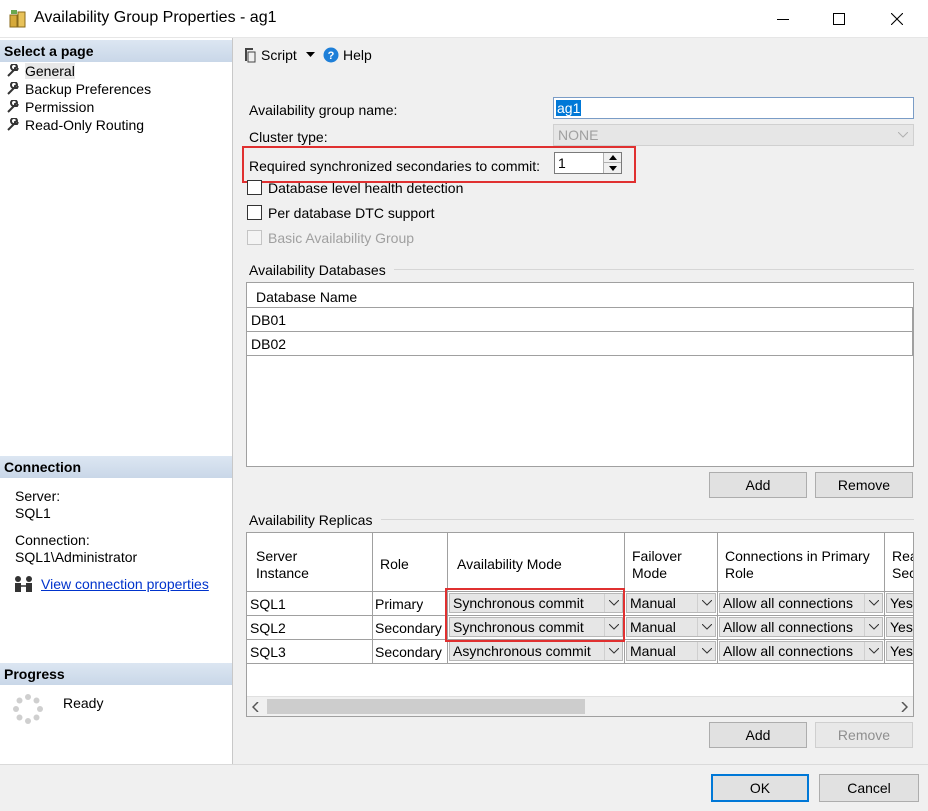 The image size is (928, 811). I want to click on scroll-right-icon, so click(904, 707).